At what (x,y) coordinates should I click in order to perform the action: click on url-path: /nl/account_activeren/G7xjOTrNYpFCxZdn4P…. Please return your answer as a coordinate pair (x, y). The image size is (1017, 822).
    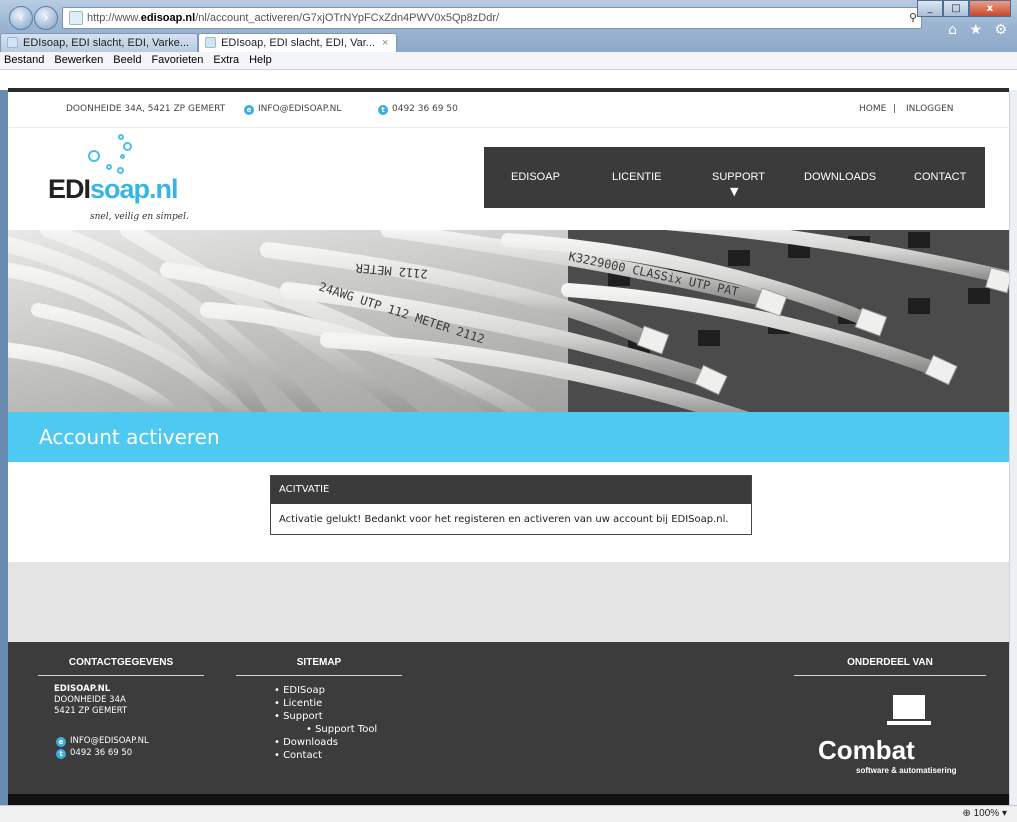
    Looking at the image, I should click on (347, 18).